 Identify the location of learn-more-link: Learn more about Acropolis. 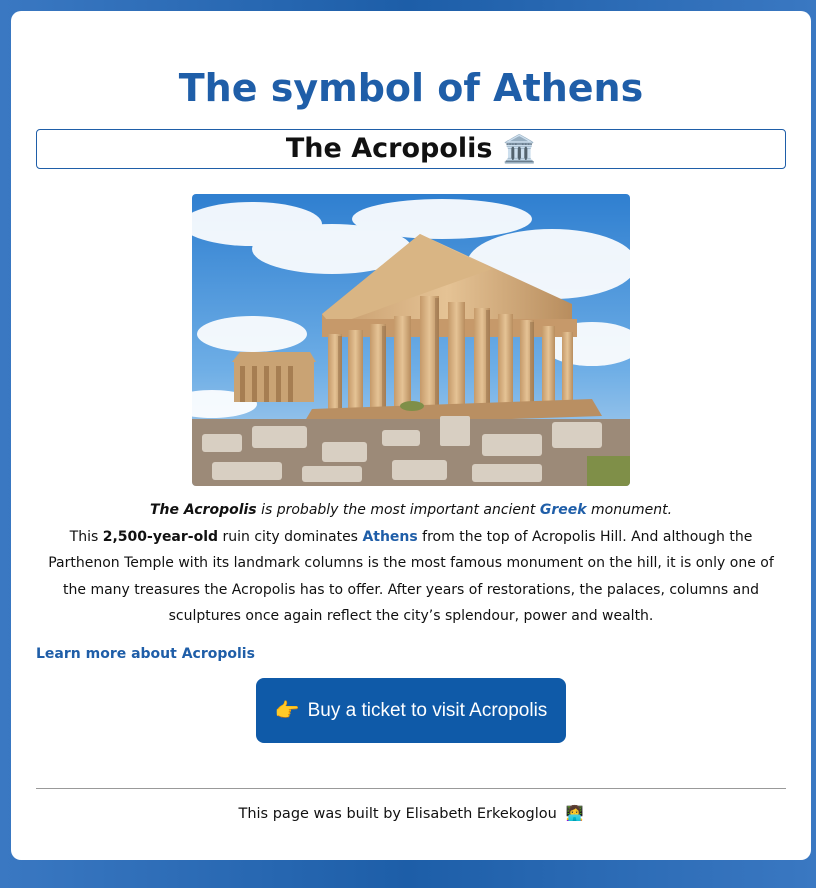
(145, 654).